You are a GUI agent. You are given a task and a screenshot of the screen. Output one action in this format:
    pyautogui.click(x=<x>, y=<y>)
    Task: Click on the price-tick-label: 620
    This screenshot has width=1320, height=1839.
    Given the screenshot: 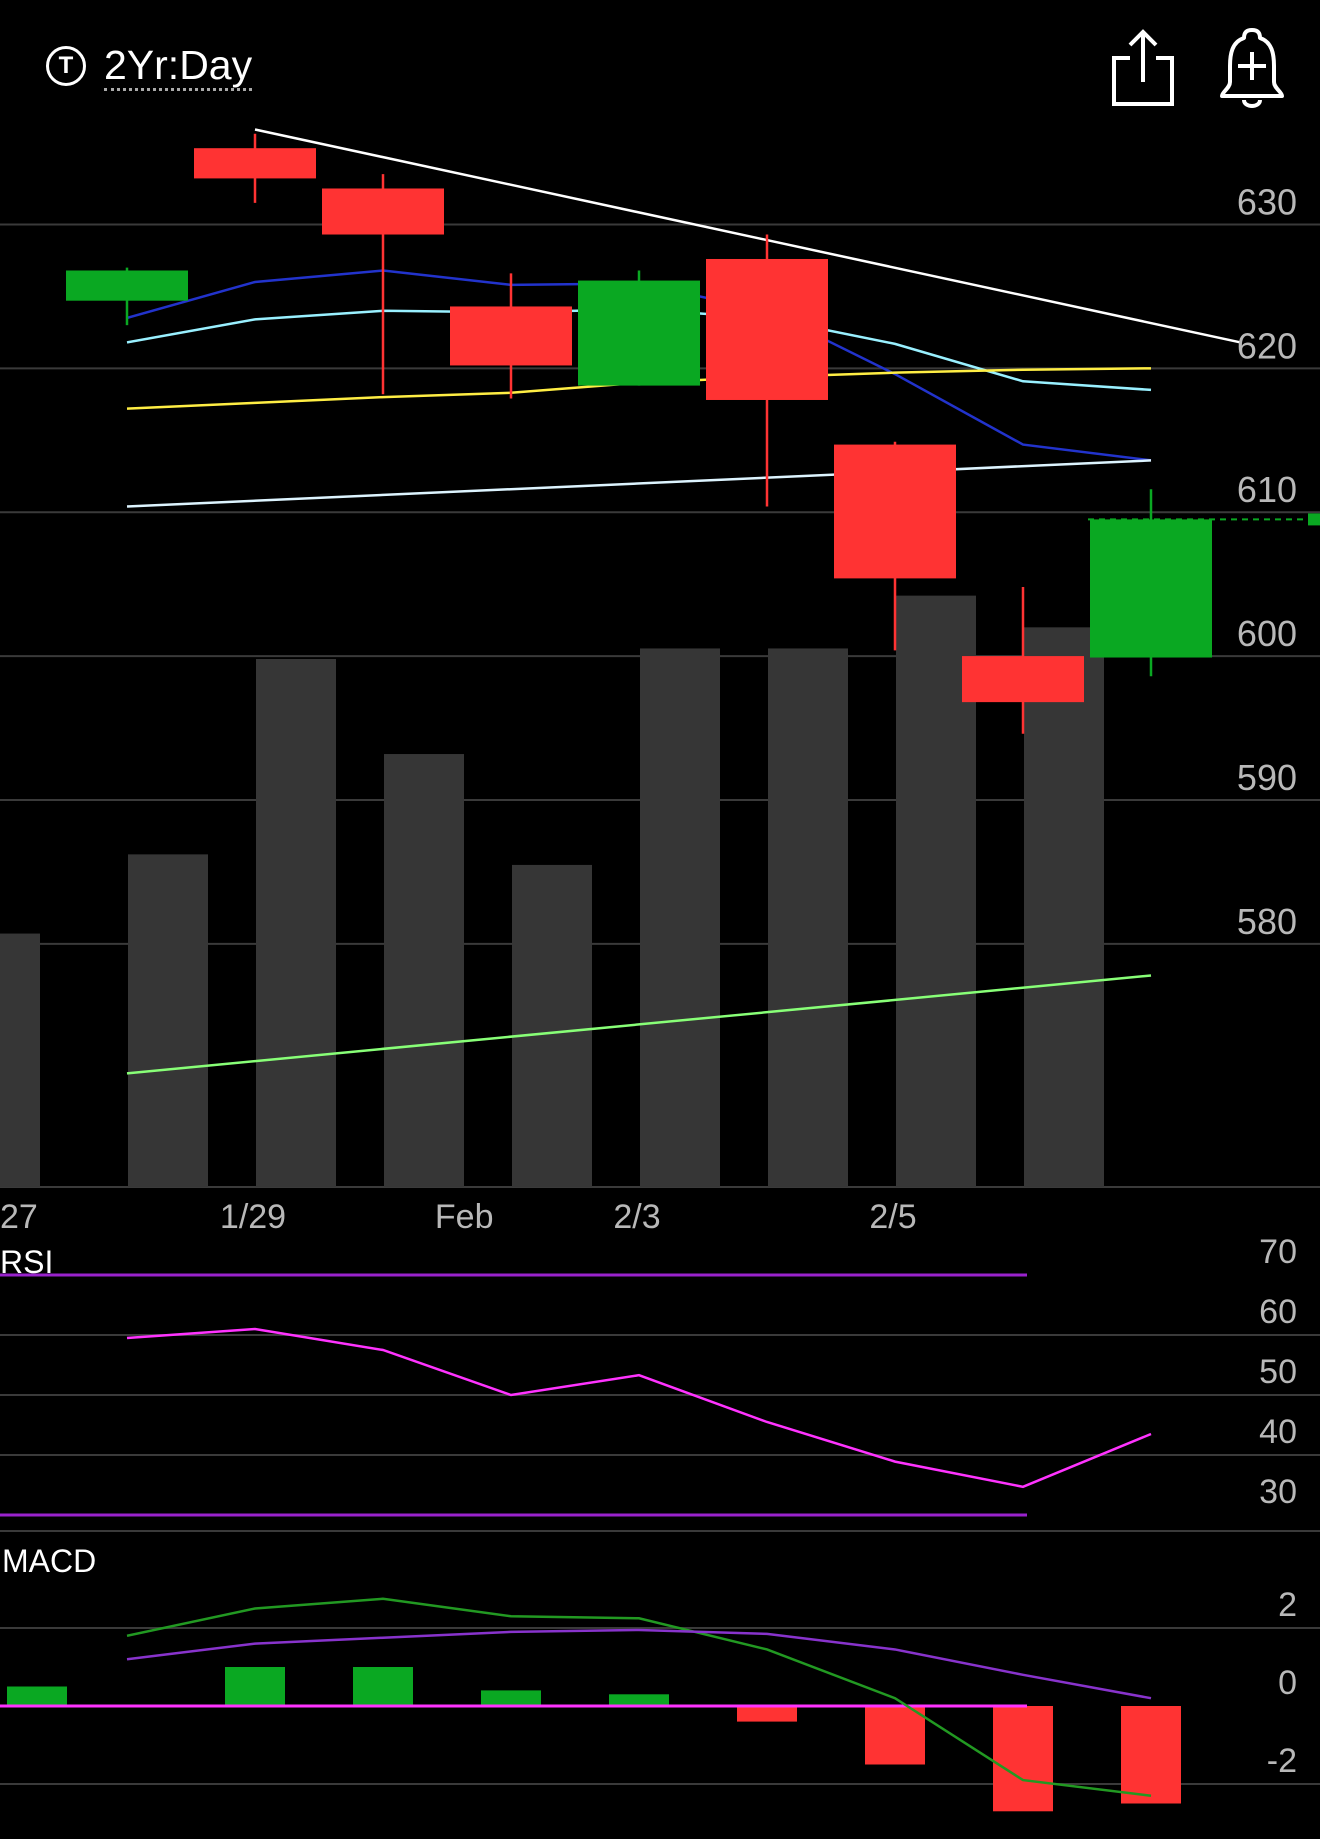 What is the action you would take?
    pyautogui.click(x=1267, y=345)
    